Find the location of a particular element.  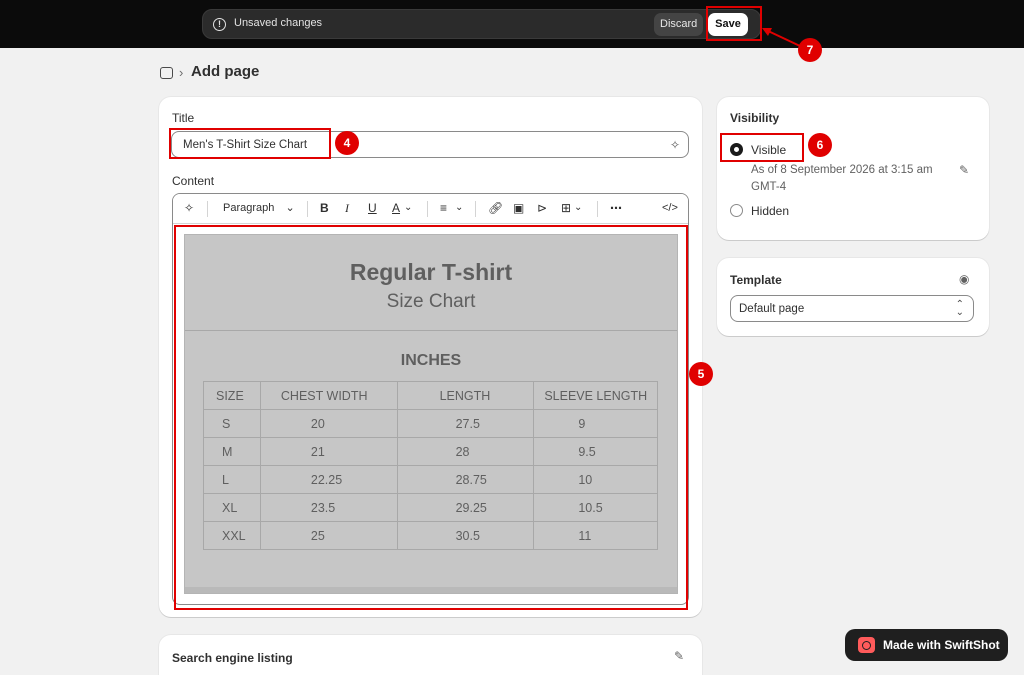

link-icon: 🔗︎ is located at coordinates (495, 208).